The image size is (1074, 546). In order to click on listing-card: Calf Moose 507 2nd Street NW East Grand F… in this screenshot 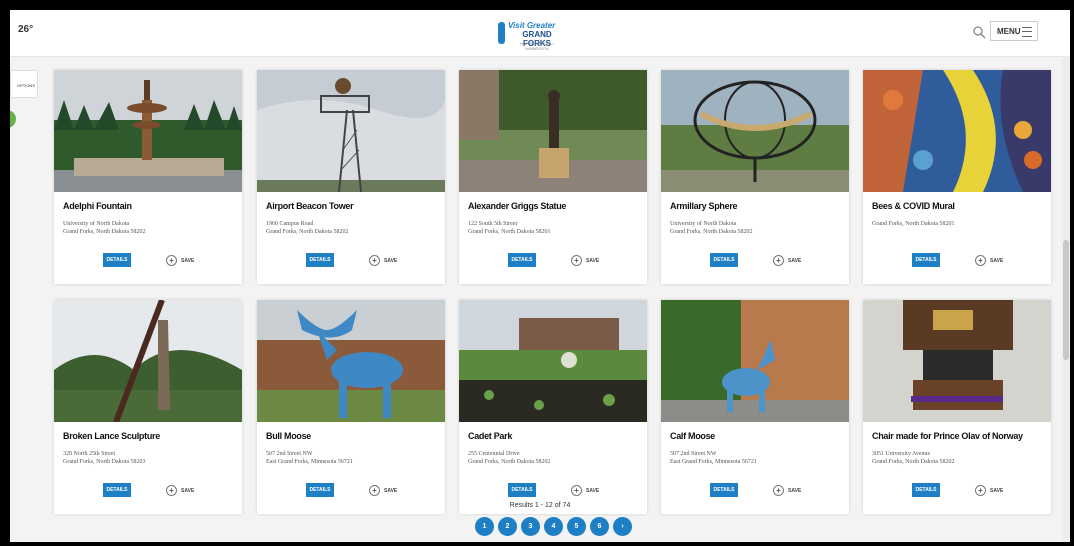, I will do `click(755, 407)`.